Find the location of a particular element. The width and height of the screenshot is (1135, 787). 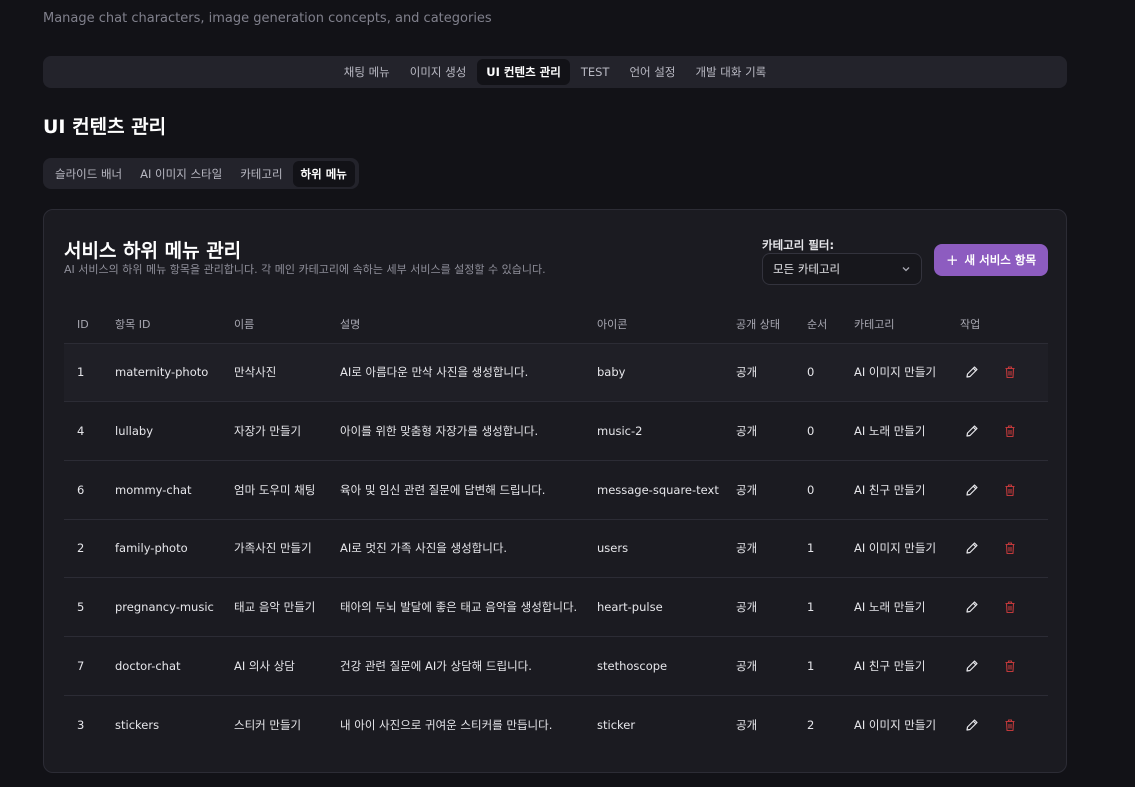

cell-order: 2 is located at coordinates (811, 724).